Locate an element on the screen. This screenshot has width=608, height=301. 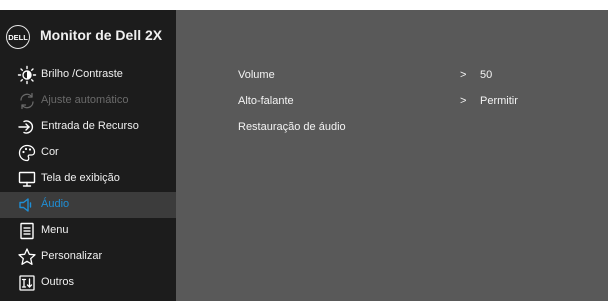
option-speaker: Alto-falante is located at coordinates (266, 101).